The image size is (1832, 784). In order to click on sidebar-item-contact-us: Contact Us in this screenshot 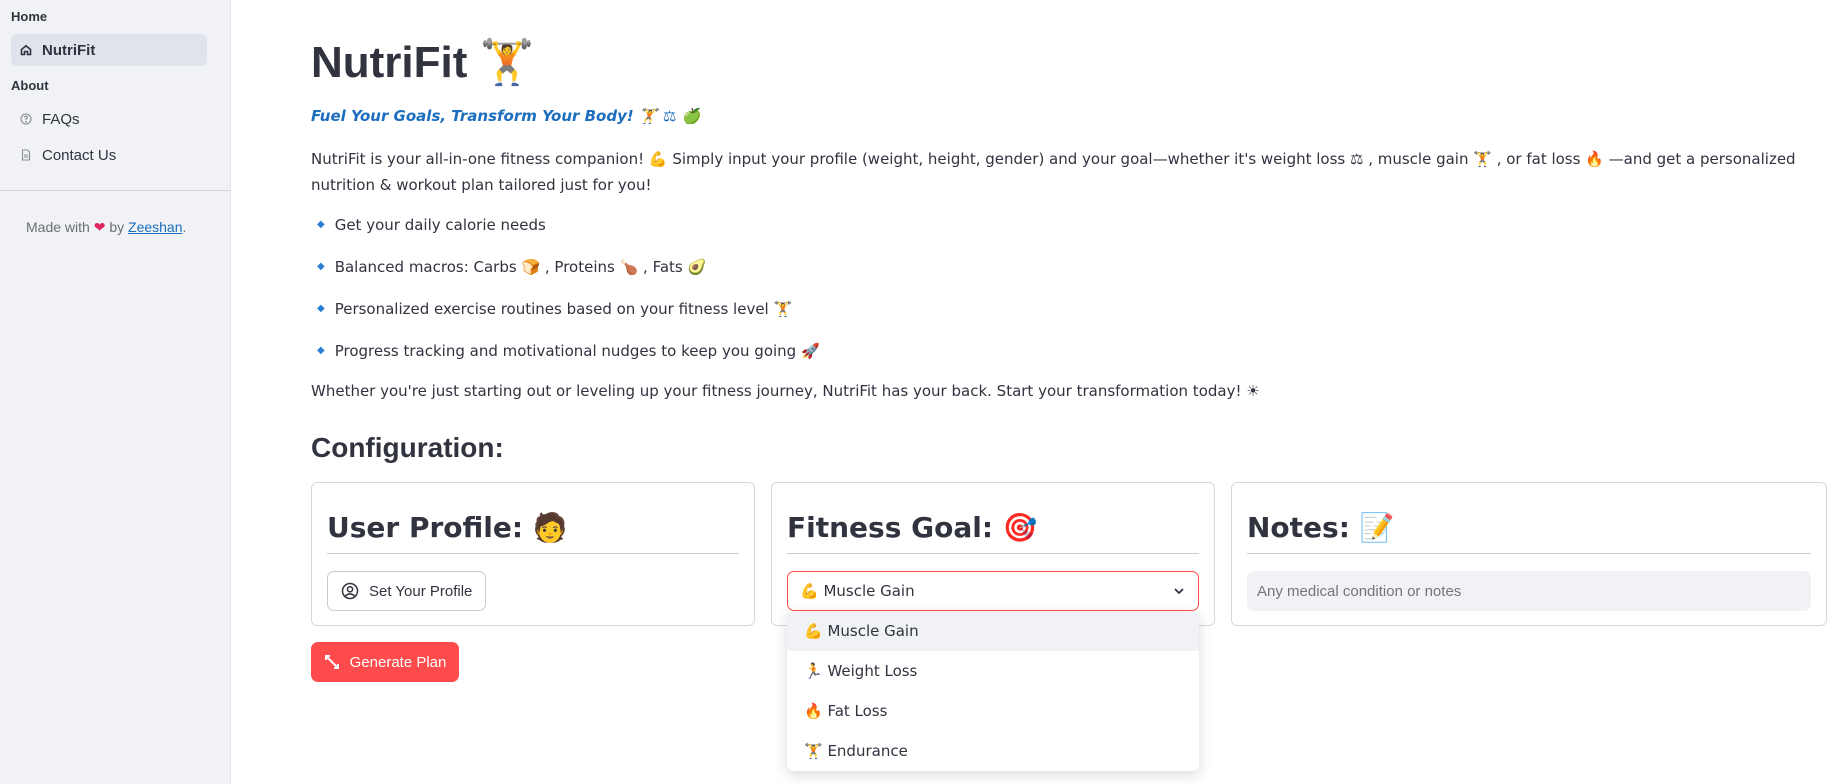, I will do `click(109, 155)`.